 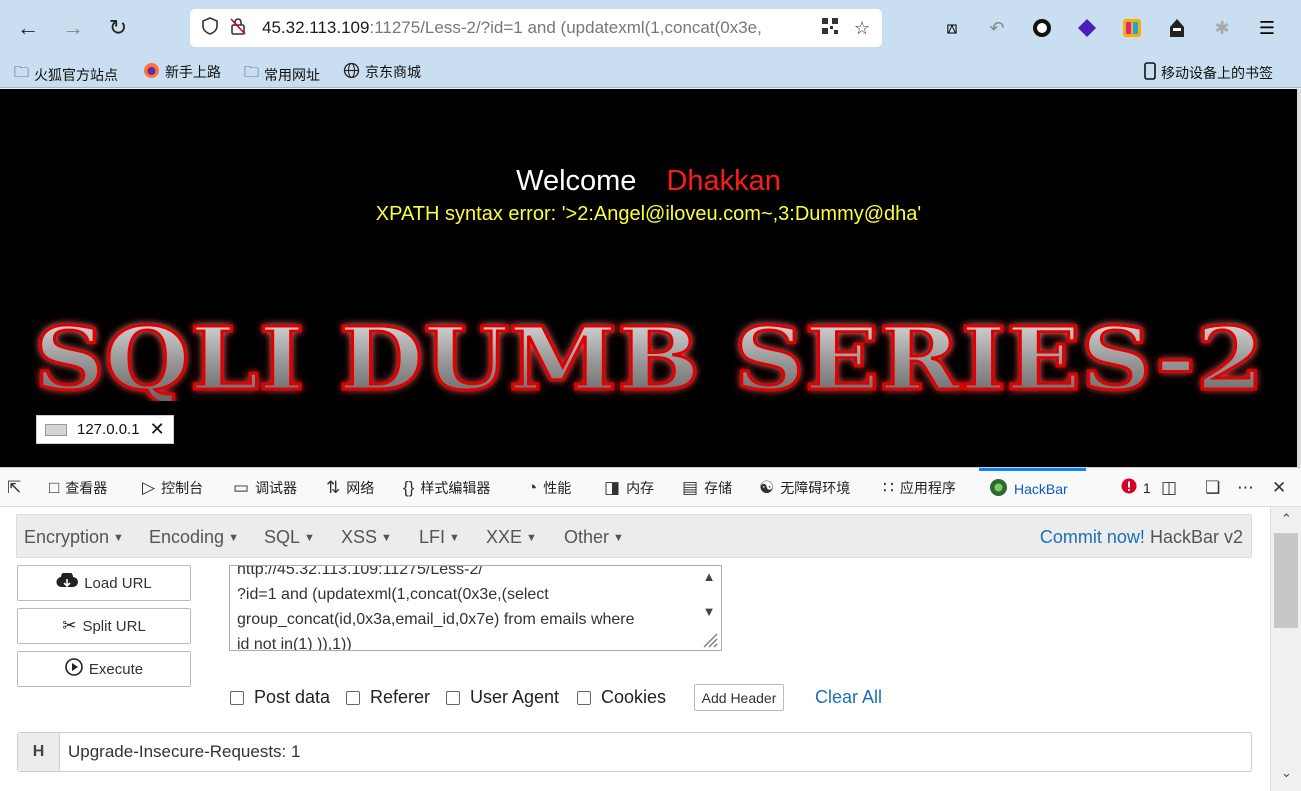 What do you see at coordinates (1279, 488) in the screenshot?
I see `close-devtools-icon: ✕` at bounding box center [1279, 488].